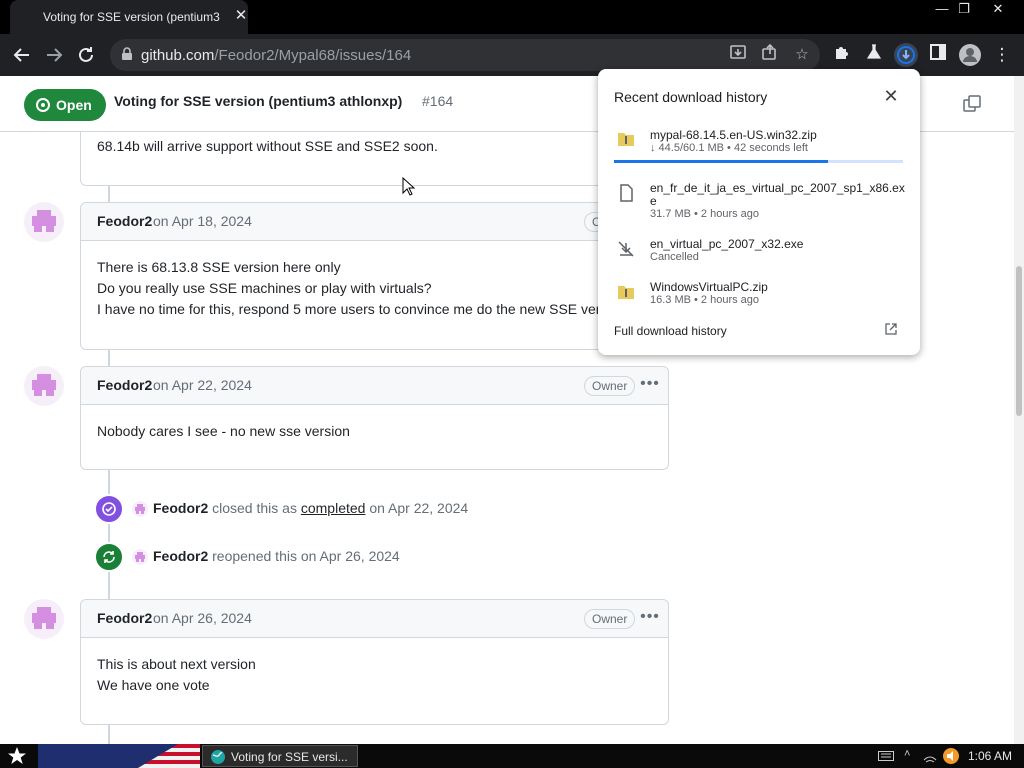  Describe the element at coordinates (202, 618) in the screenshot. I see `comment-date: on Apr 26, 2024` at that location.